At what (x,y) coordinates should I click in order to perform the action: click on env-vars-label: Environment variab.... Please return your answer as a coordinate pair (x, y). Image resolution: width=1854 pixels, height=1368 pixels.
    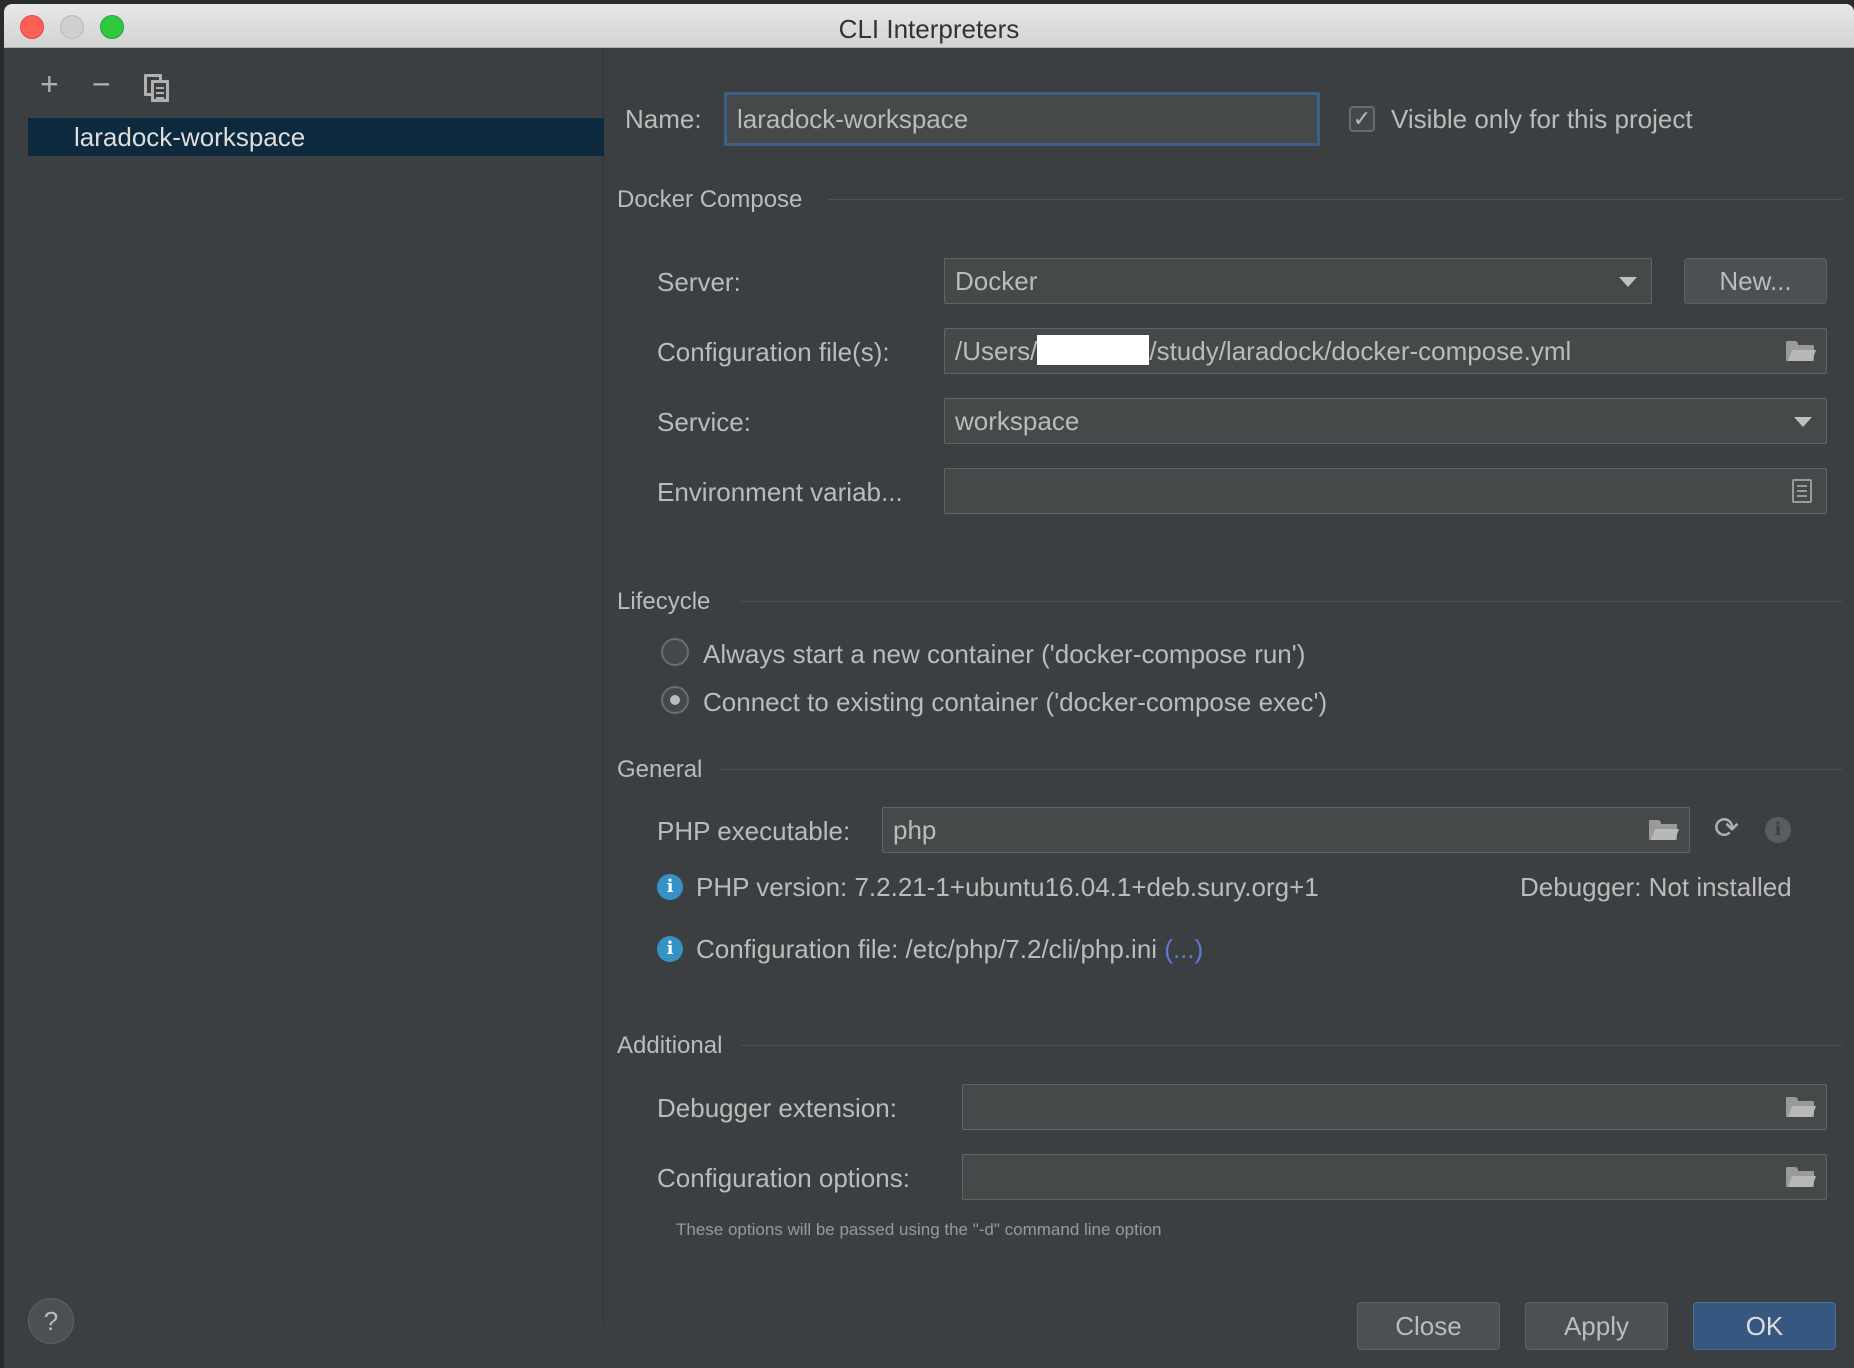
    Looking at the image, I should click on (780, 492).